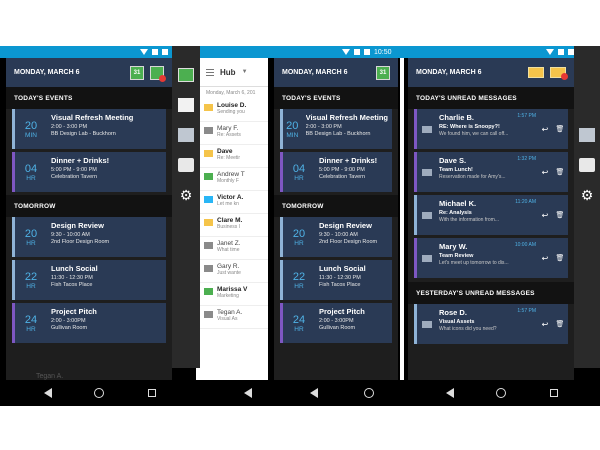  What do you see at coordinates (299, 172) in the screenshot?
I see `event-countdown: 04 HR` at bounding box center [299, 172].